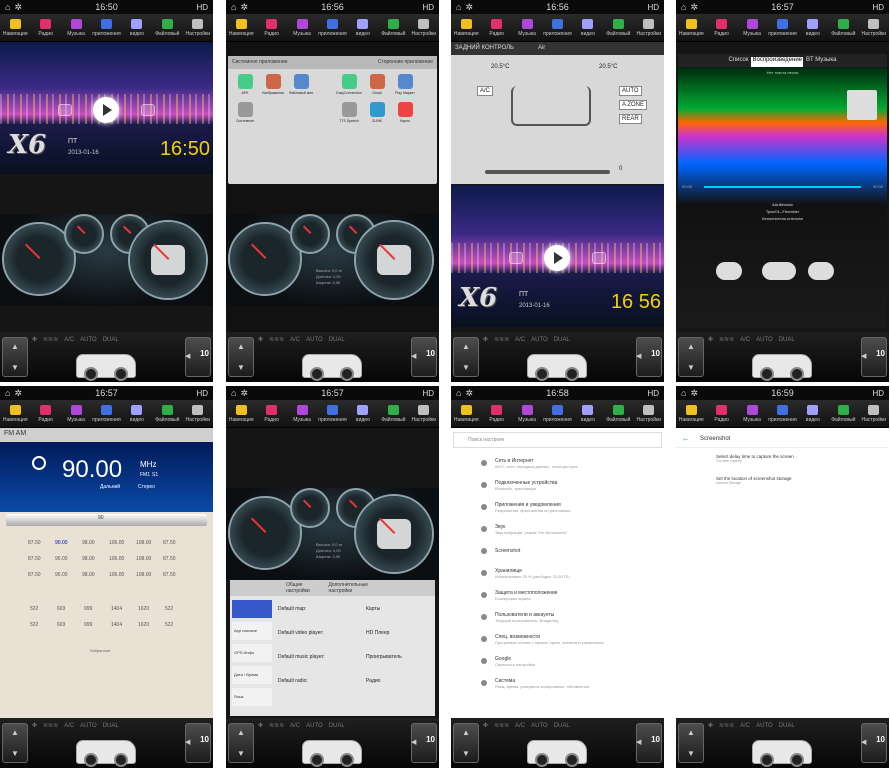  What do you see at coordinates (373, 609) in the screenshot?
I see `default-value: Карты` at bounding box center [373, 609].